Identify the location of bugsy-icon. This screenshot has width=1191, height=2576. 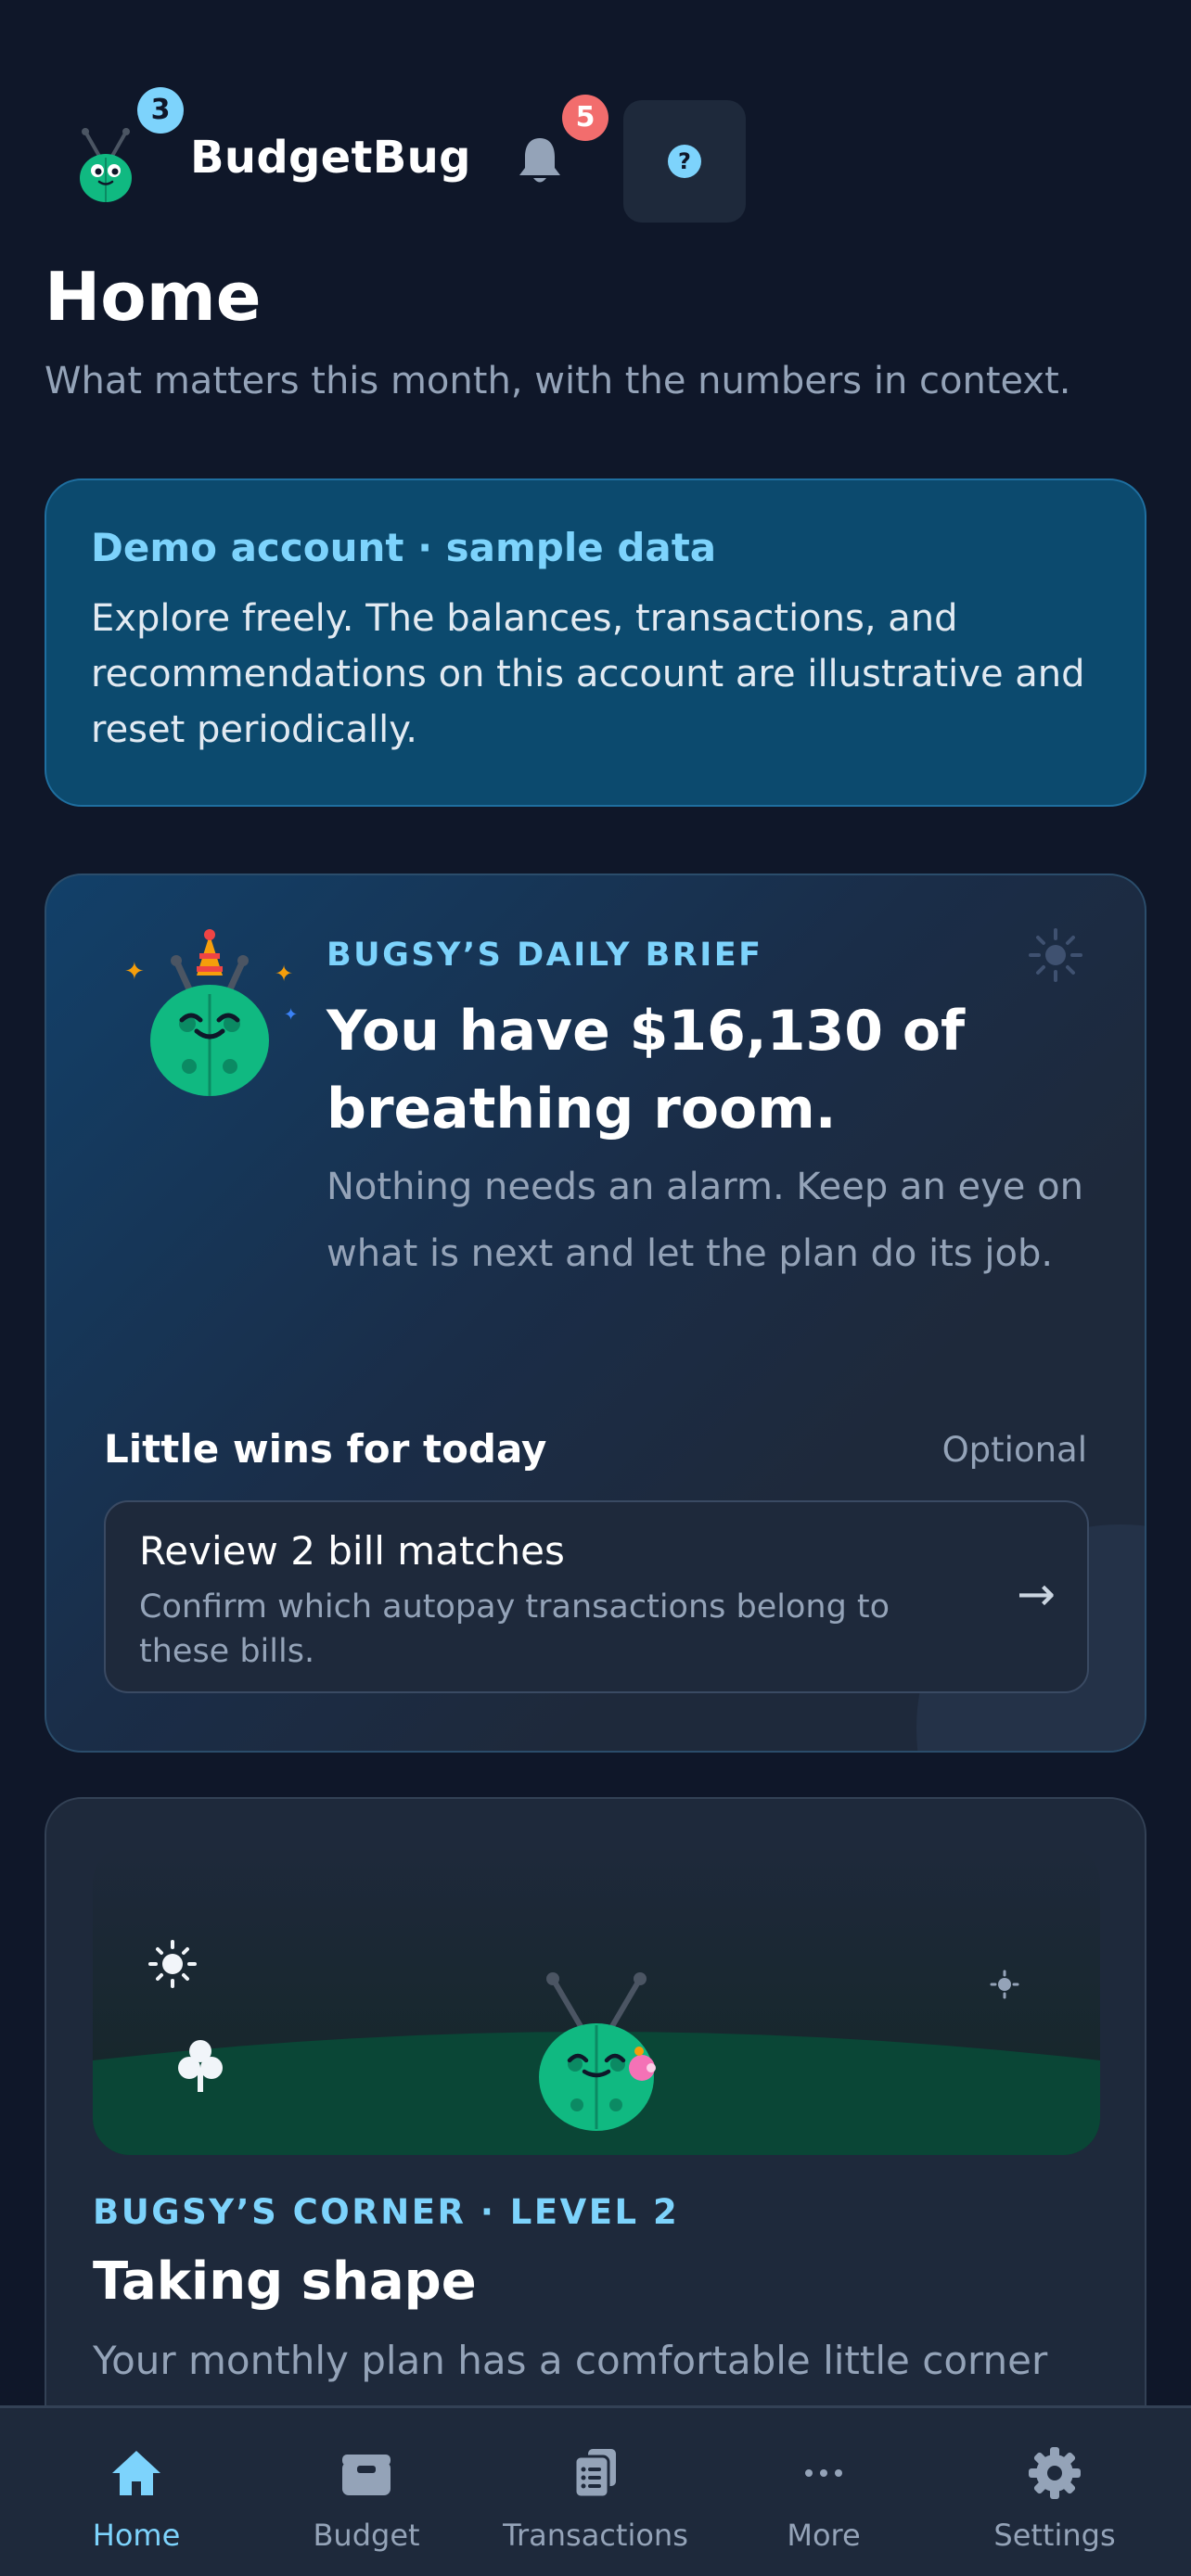
(597, 2051).